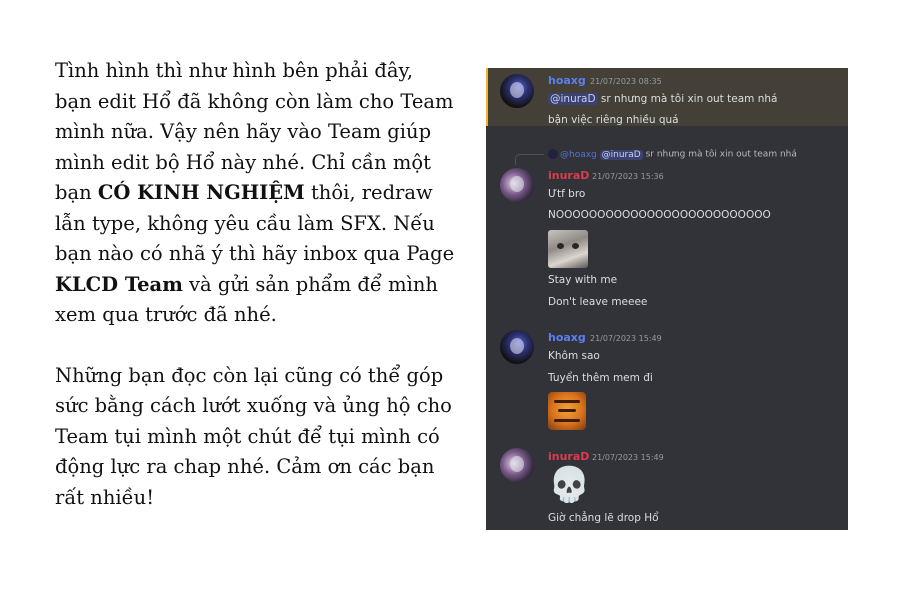 Image resolution: width=900 pixels, height=600 pixels. I want to click on message-text: NOOOOOOOOOOOOOOOOOOOOOOOOOO, so click(659, 215).